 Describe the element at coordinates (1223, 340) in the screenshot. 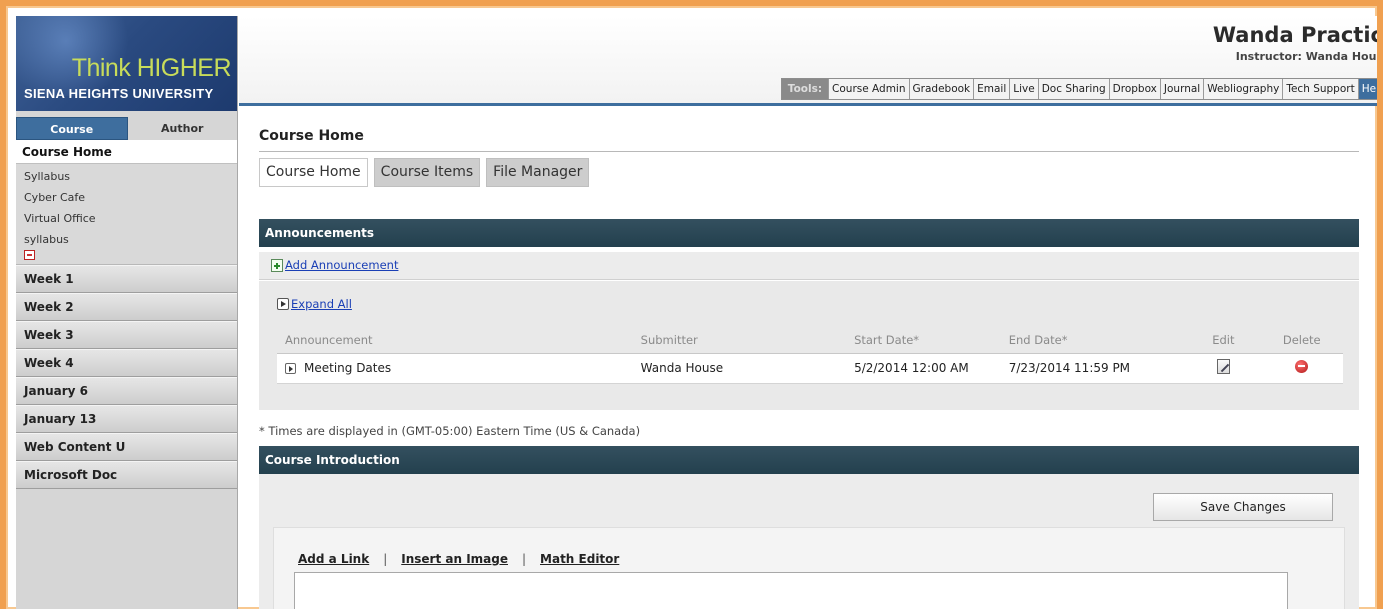

I see `column-edit: Edit` at that location.